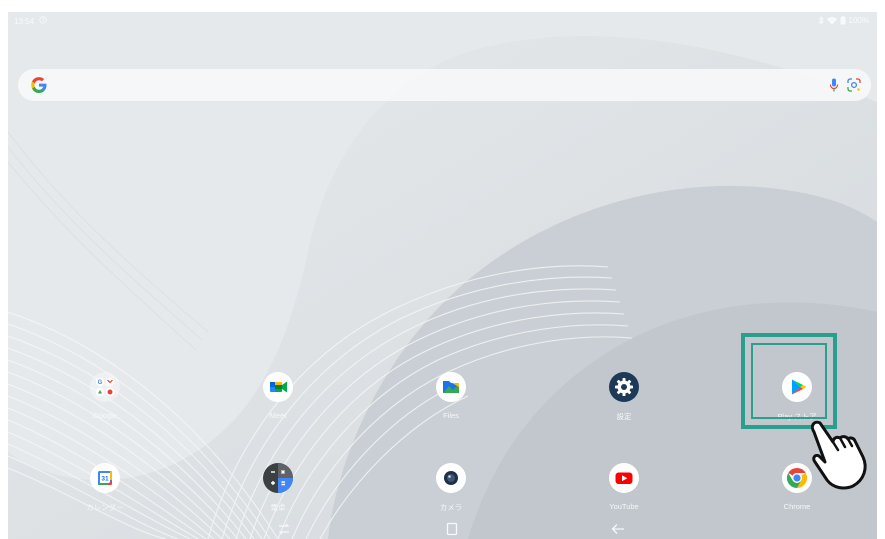  Describe the element at coordinates (831, 20) in the screenshot. I see `wifi-icon` at that location.